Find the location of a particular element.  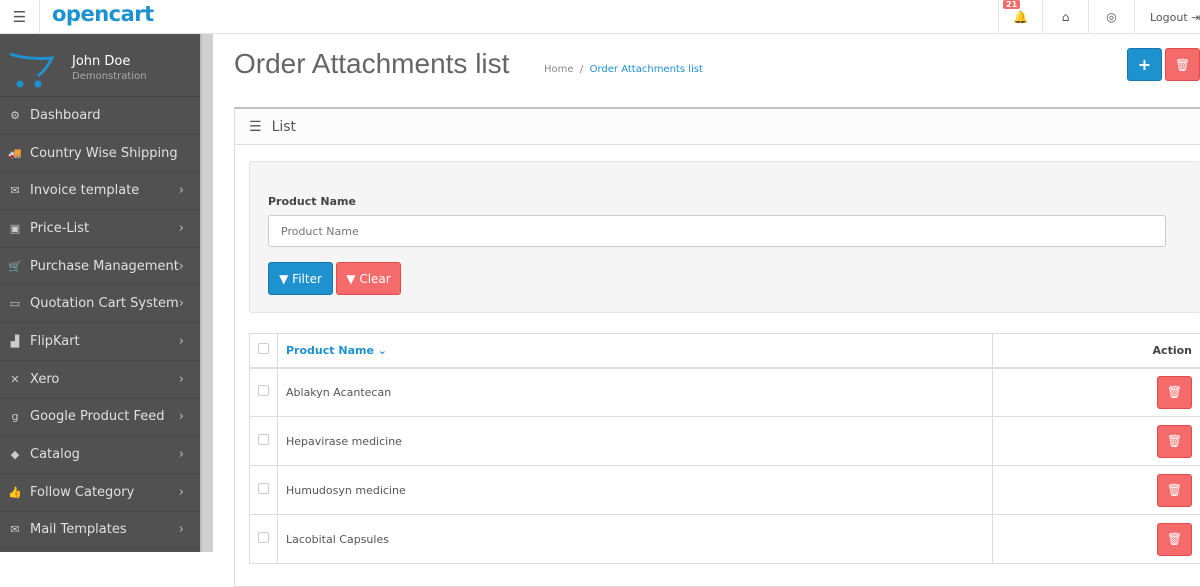

sidebar-item-icon: 🛒 is located at coordinates (15, 266).